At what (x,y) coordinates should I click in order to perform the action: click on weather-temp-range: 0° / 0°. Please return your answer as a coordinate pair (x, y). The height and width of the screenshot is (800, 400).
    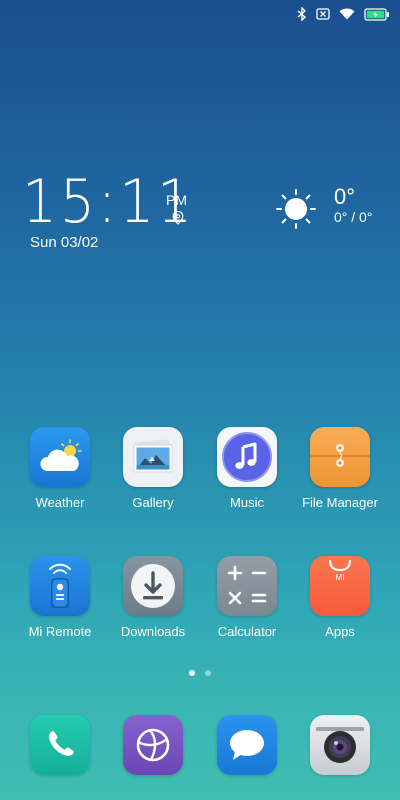
    Looking at the image, I should click on (353, 217).